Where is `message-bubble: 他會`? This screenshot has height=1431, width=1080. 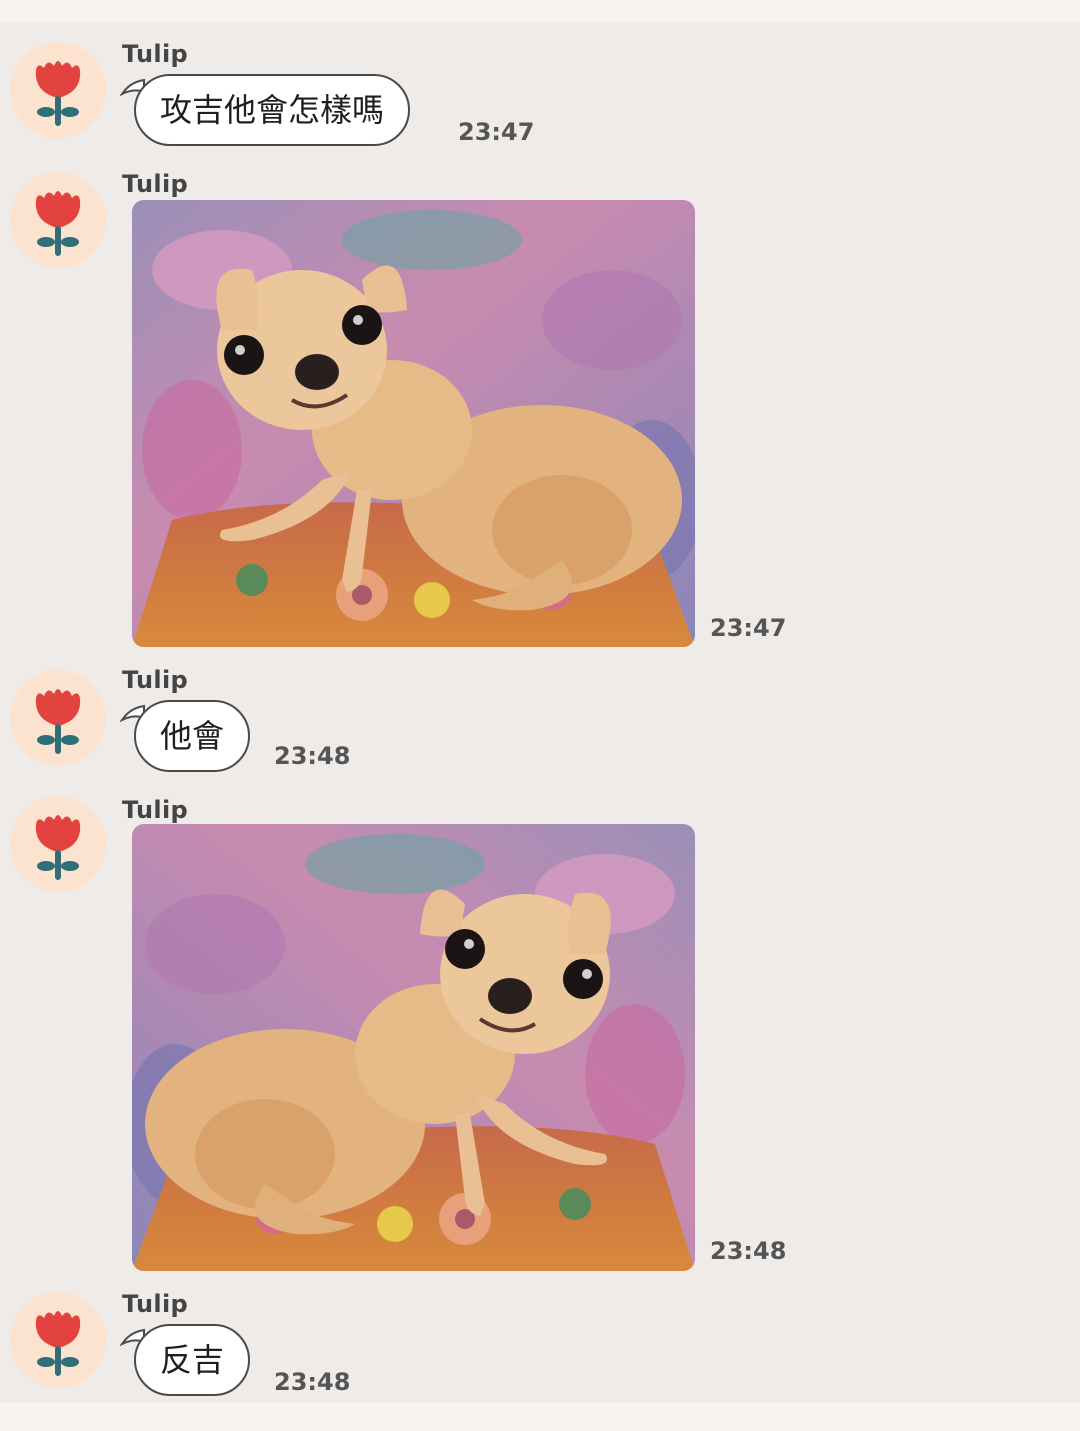 message-bubble: 他會 is located at coordinates (192, 736).